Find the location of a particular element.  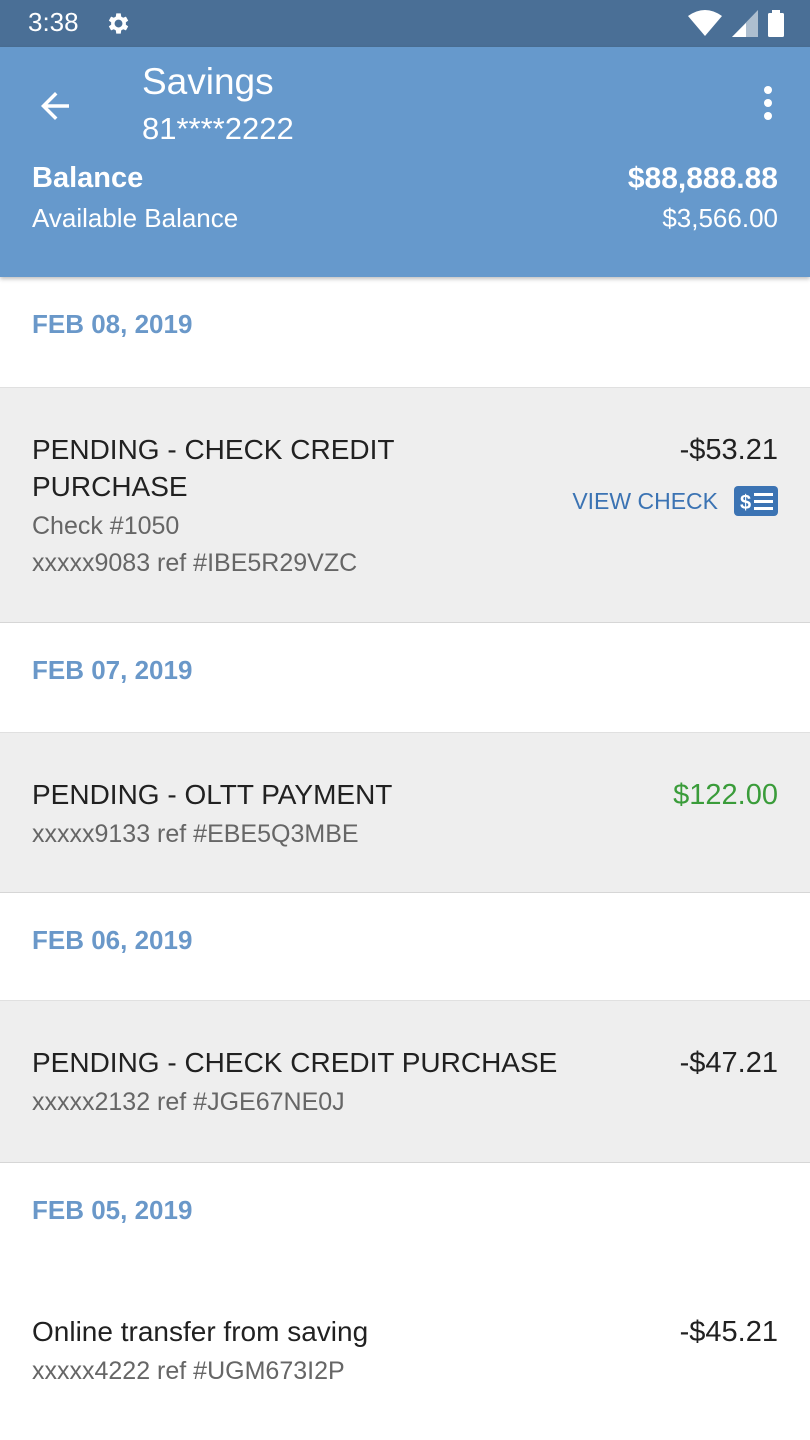

date-header: FEB 06, 2019 is located at coordinates (405, 946).